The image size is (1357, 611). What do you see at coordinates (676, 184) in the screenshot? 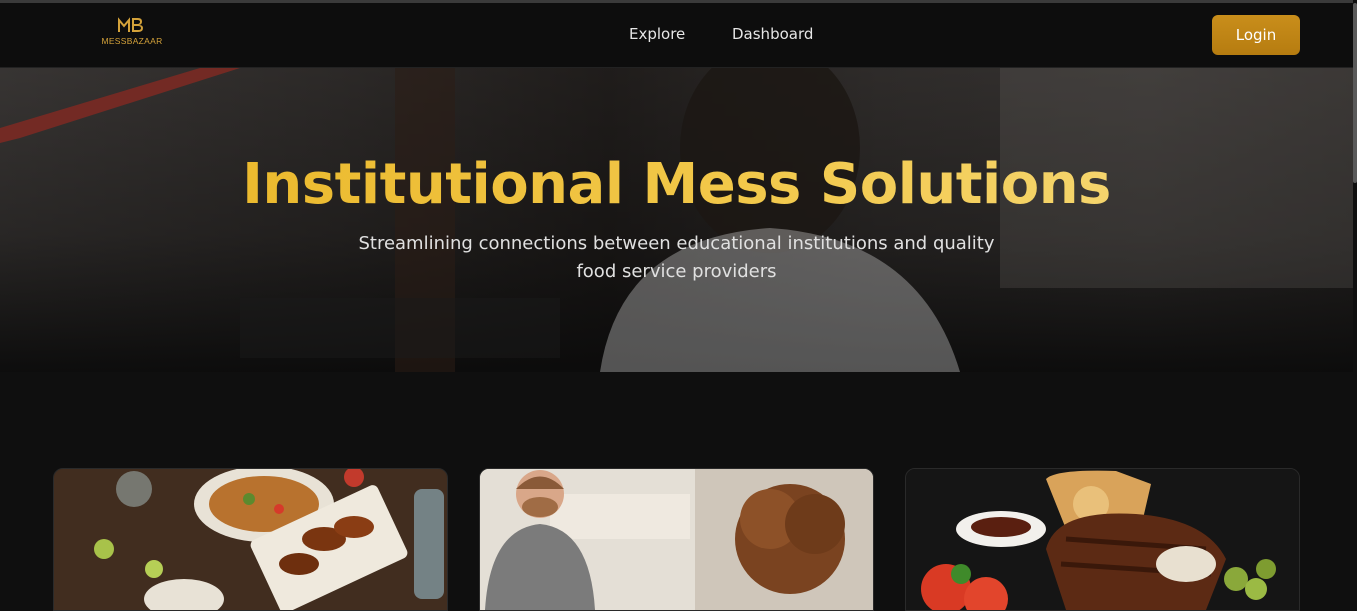
I see `hero-title: Institutional Mess Solutions` at bounding box center [676, 184].